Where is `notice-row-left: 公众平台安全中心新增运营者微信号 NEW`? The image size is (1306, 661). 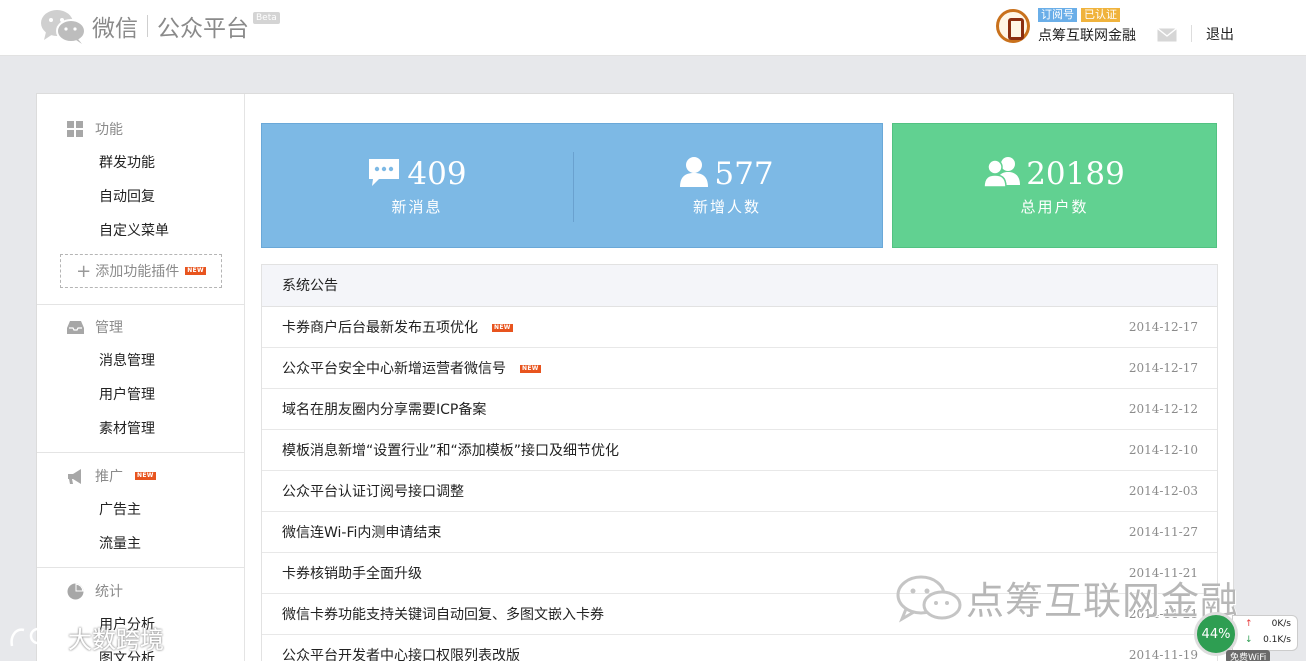
notice-row-left: 公众平台安全中心新增运营者微信号 NEW is located at coordinates (411, 368).